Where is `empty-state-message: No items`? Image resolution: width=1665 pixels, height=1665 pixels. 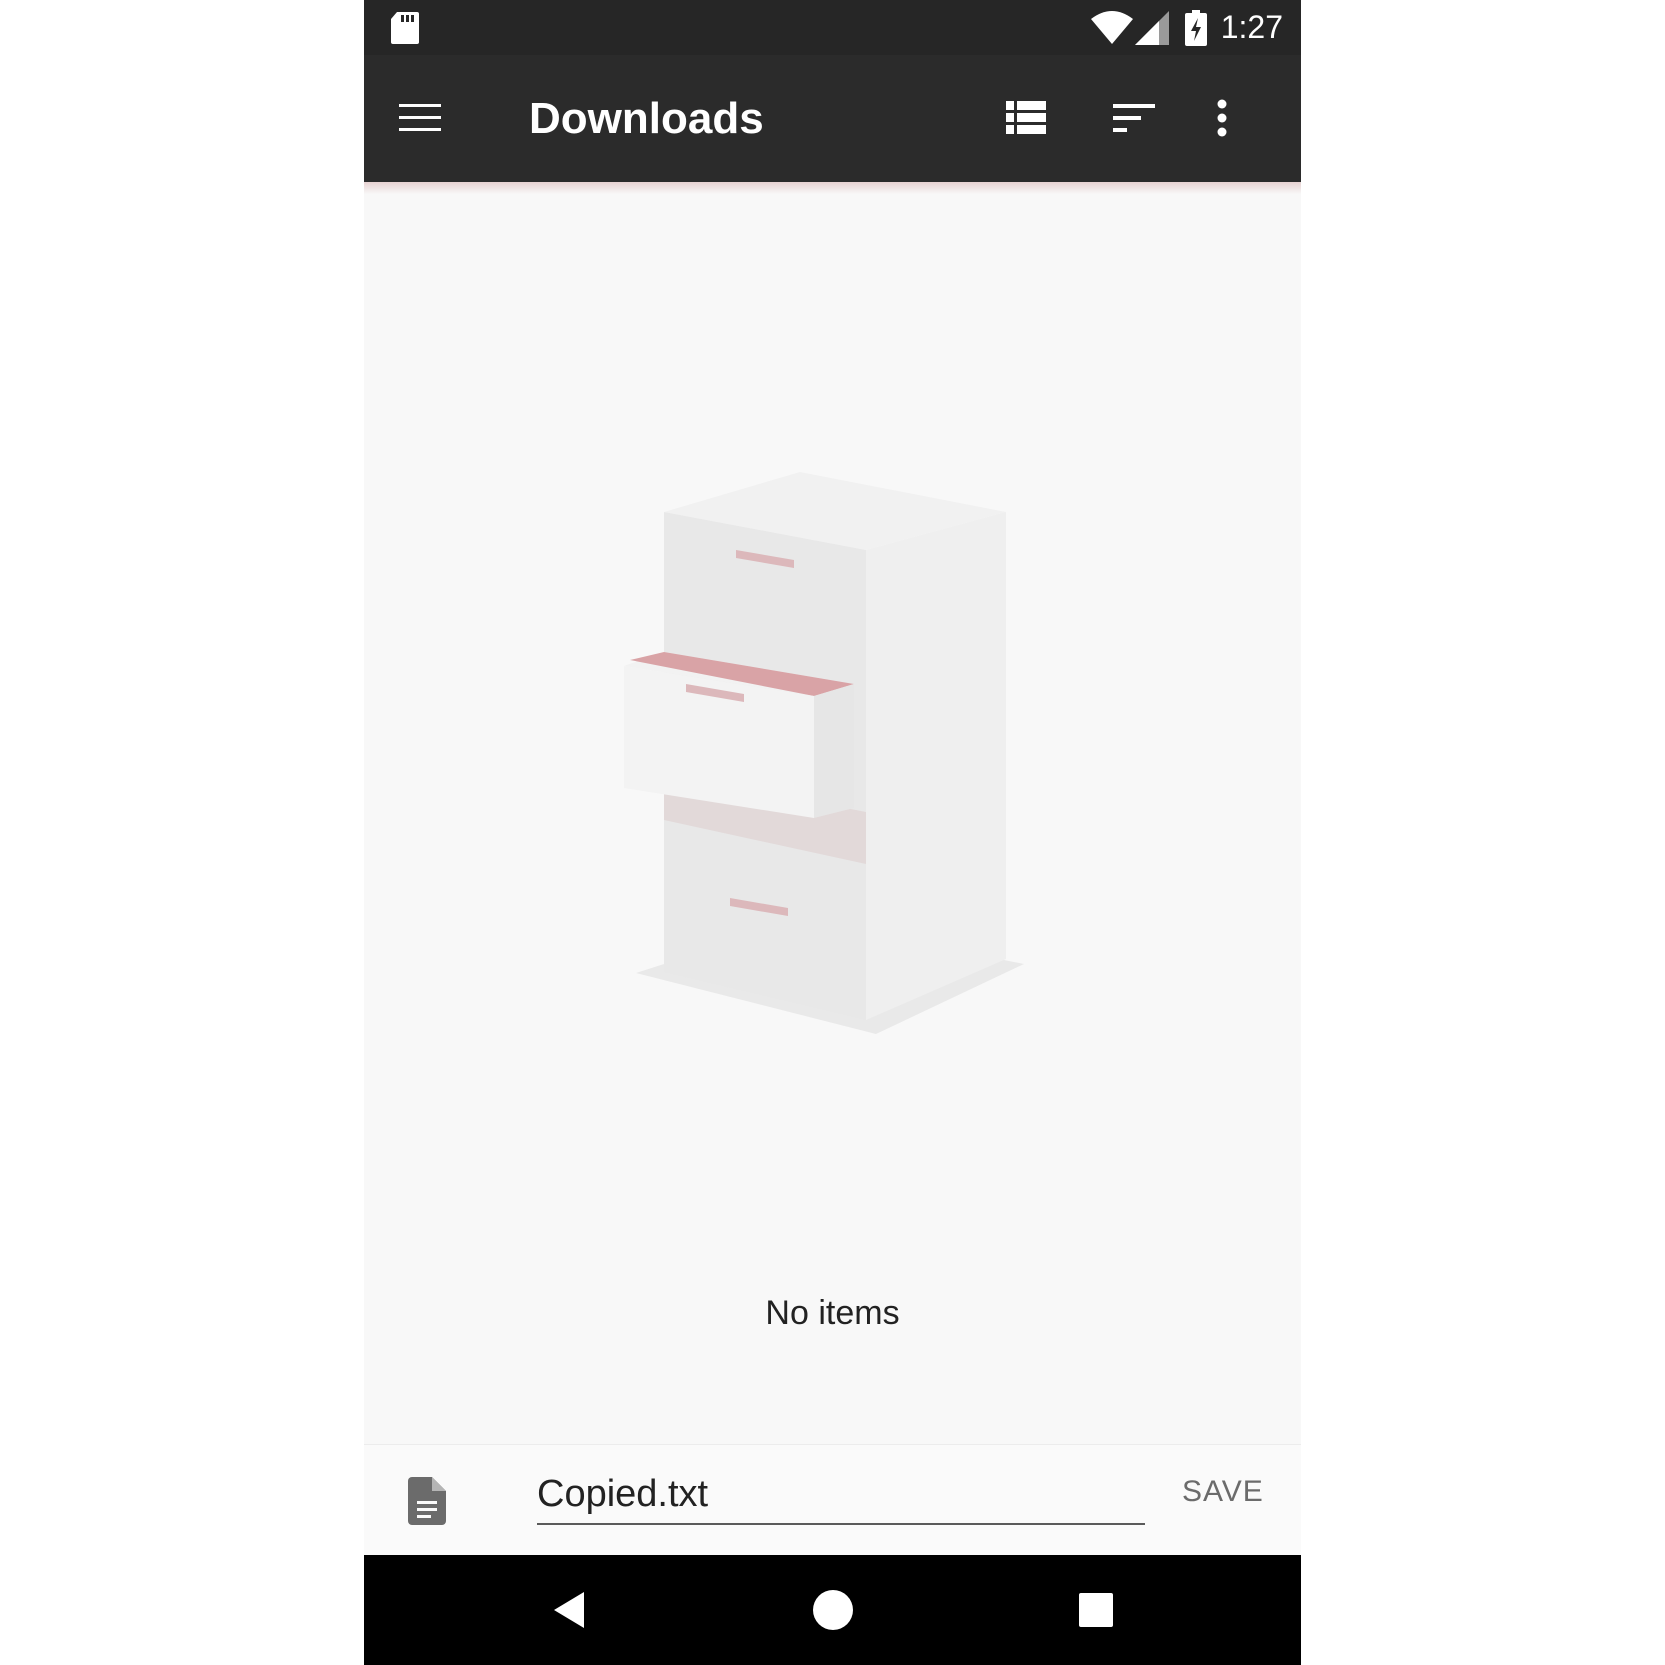
empty-state-message: No items is located at coordinates (832, 1313).